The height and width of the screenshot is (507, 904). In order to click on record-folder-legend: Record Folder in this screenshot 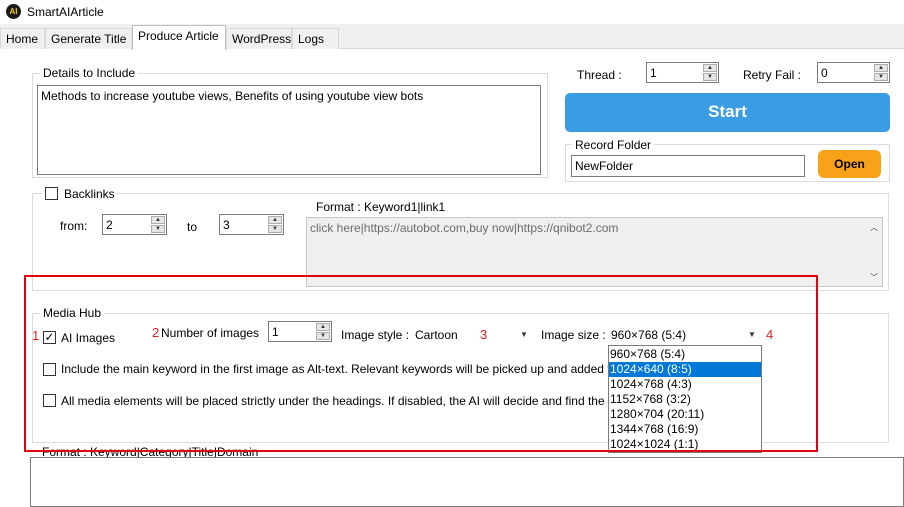, I will do `click(613, 145)`.